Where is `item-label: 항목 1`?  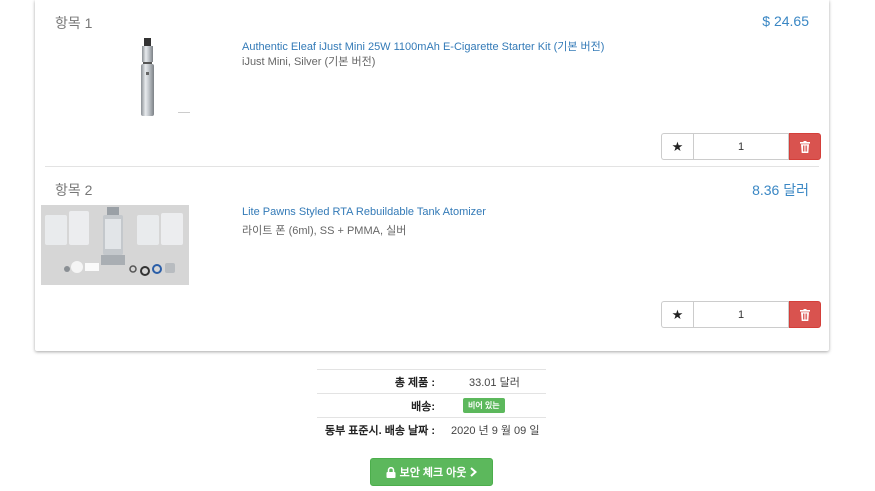 item-label: 항목 1 is located at coordinates (74, 23).